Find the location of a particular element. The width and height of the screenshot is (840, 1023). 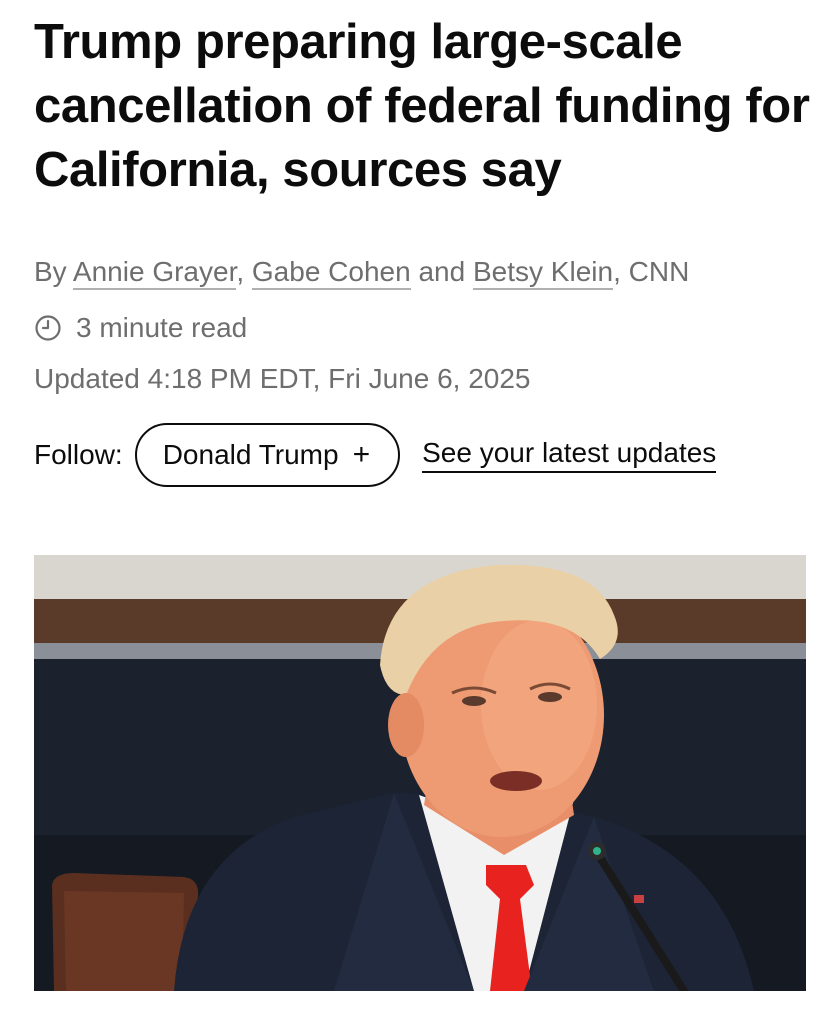

byline-outlet: , CNN is located at coordinates (651, 271).